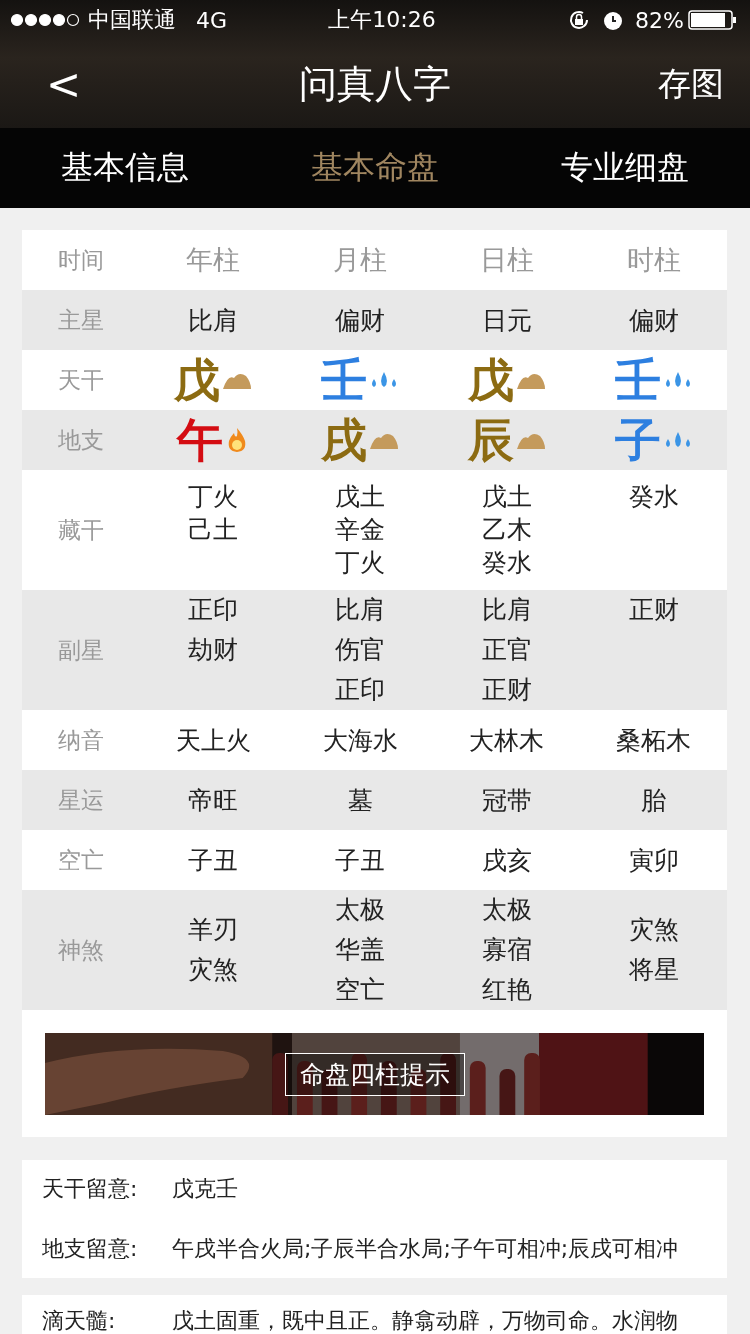  I want to click on tips-button: 命盘四柱提示, so click(374, 1074).